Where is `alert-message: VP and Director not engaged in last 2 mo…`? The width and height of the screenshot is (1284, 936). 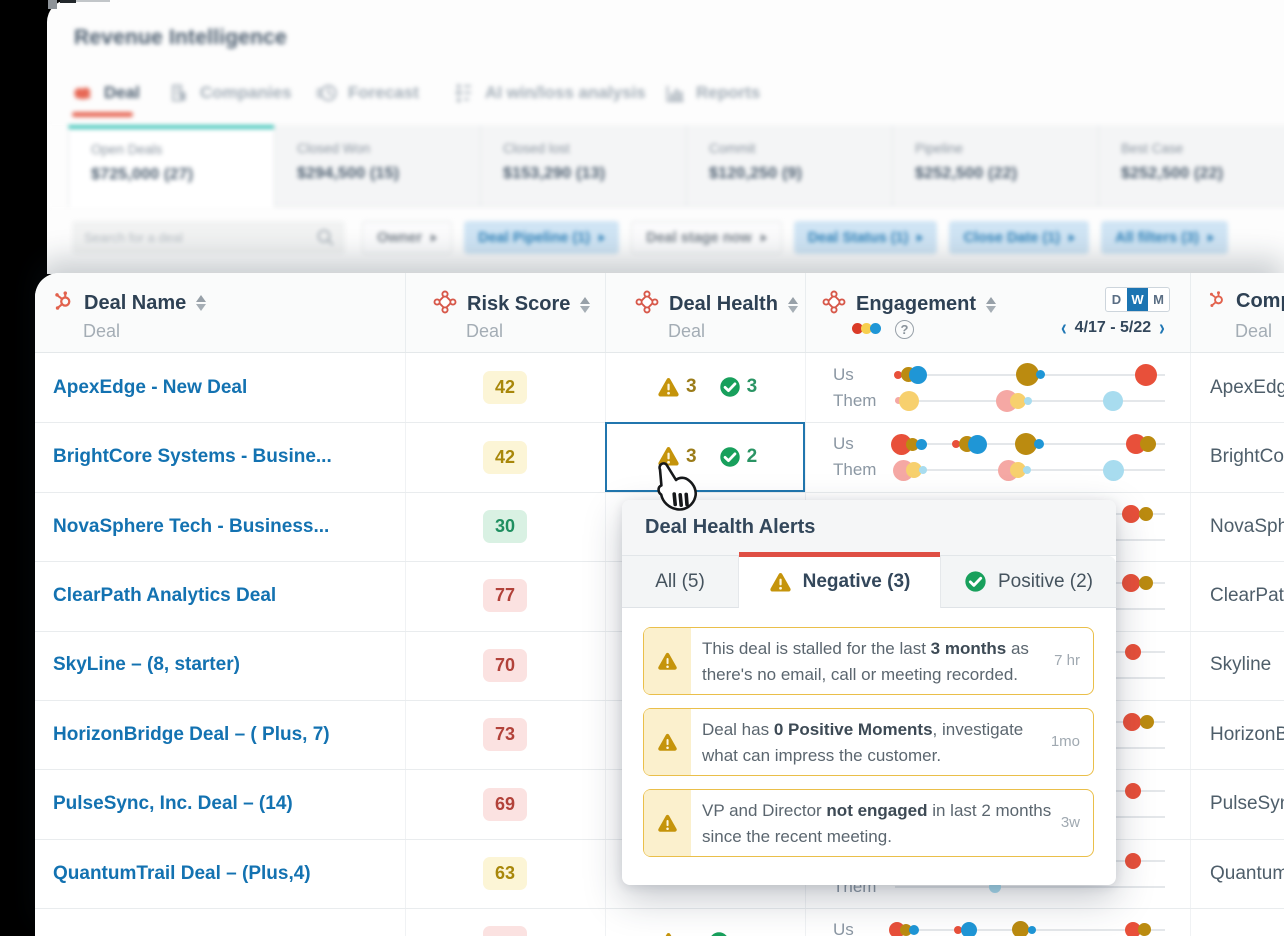 alert-message: VP and Director not engaged in last 2 mo… is located at coordinates (877, 823).